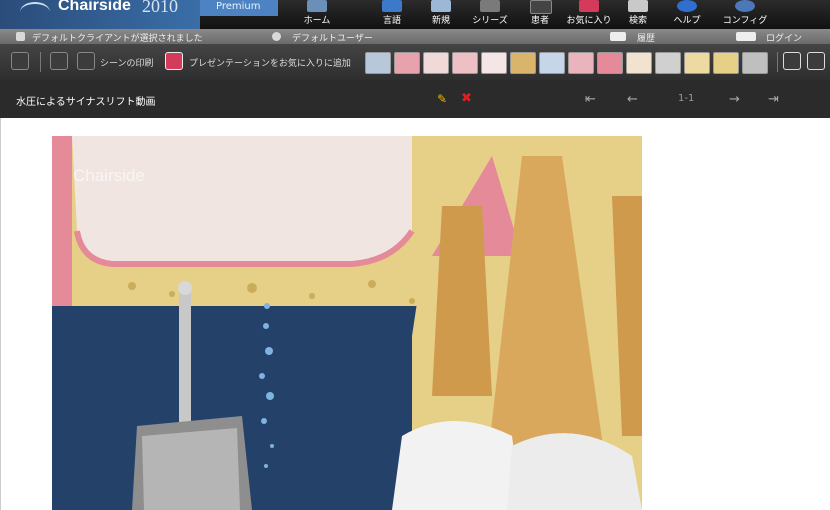 The image size is (830, 510). What do you see at coordinates (637, 21) in the screenshot?
I see `nav-search-label: 検索` at bounding box center [637, 21].